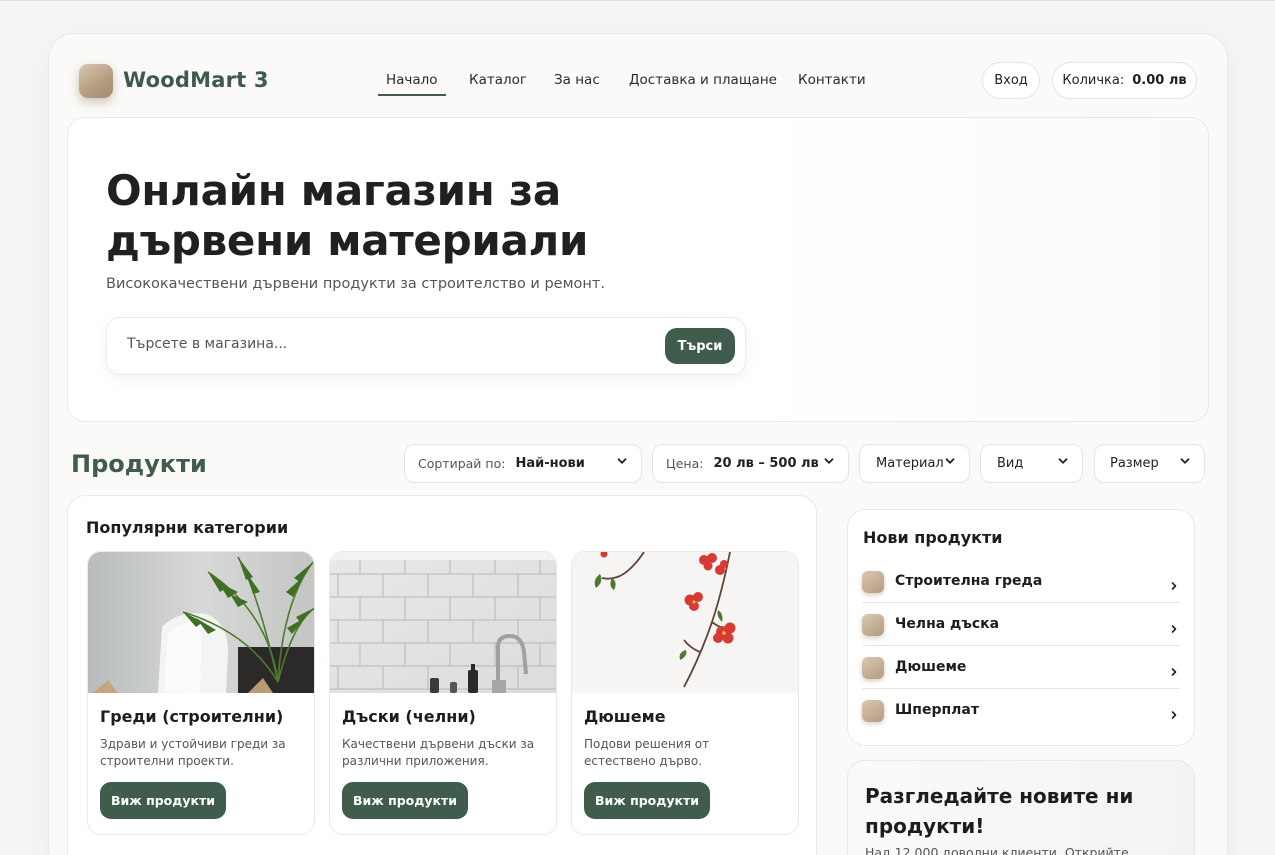  I want to click on search-box: Търси, so click(426, 346).